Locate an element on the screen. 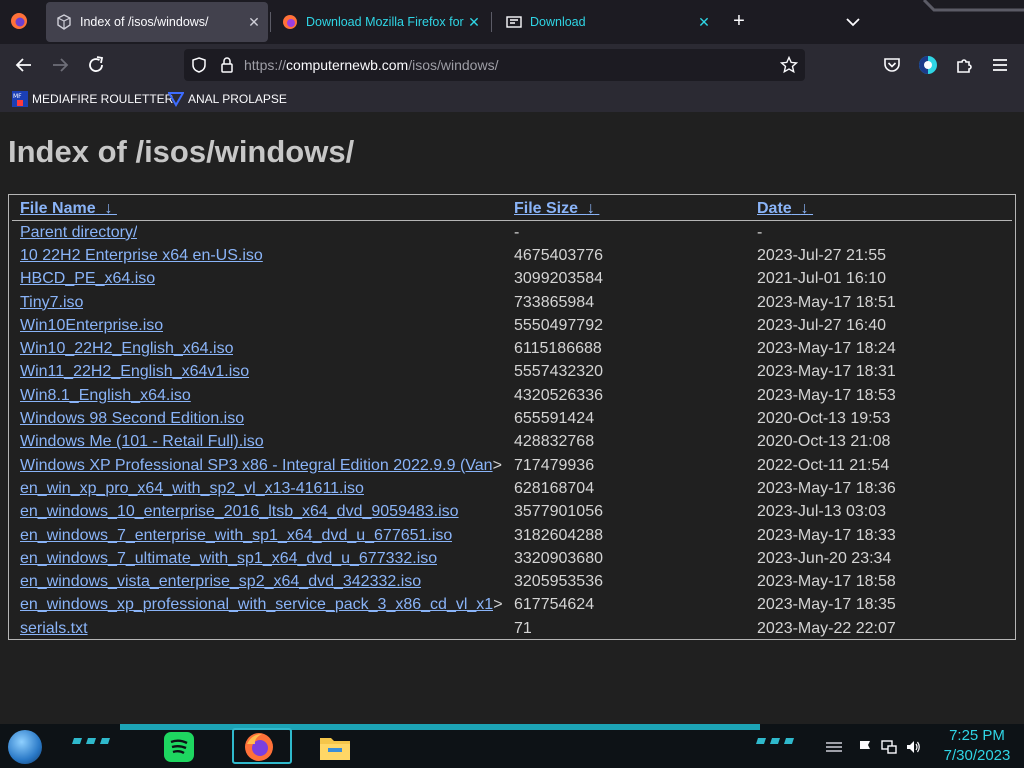 This screenshot has height=768, width=1024. table-row: serials.txt 71 2023-May-22 22:07 is located at coordinates (512, 628).